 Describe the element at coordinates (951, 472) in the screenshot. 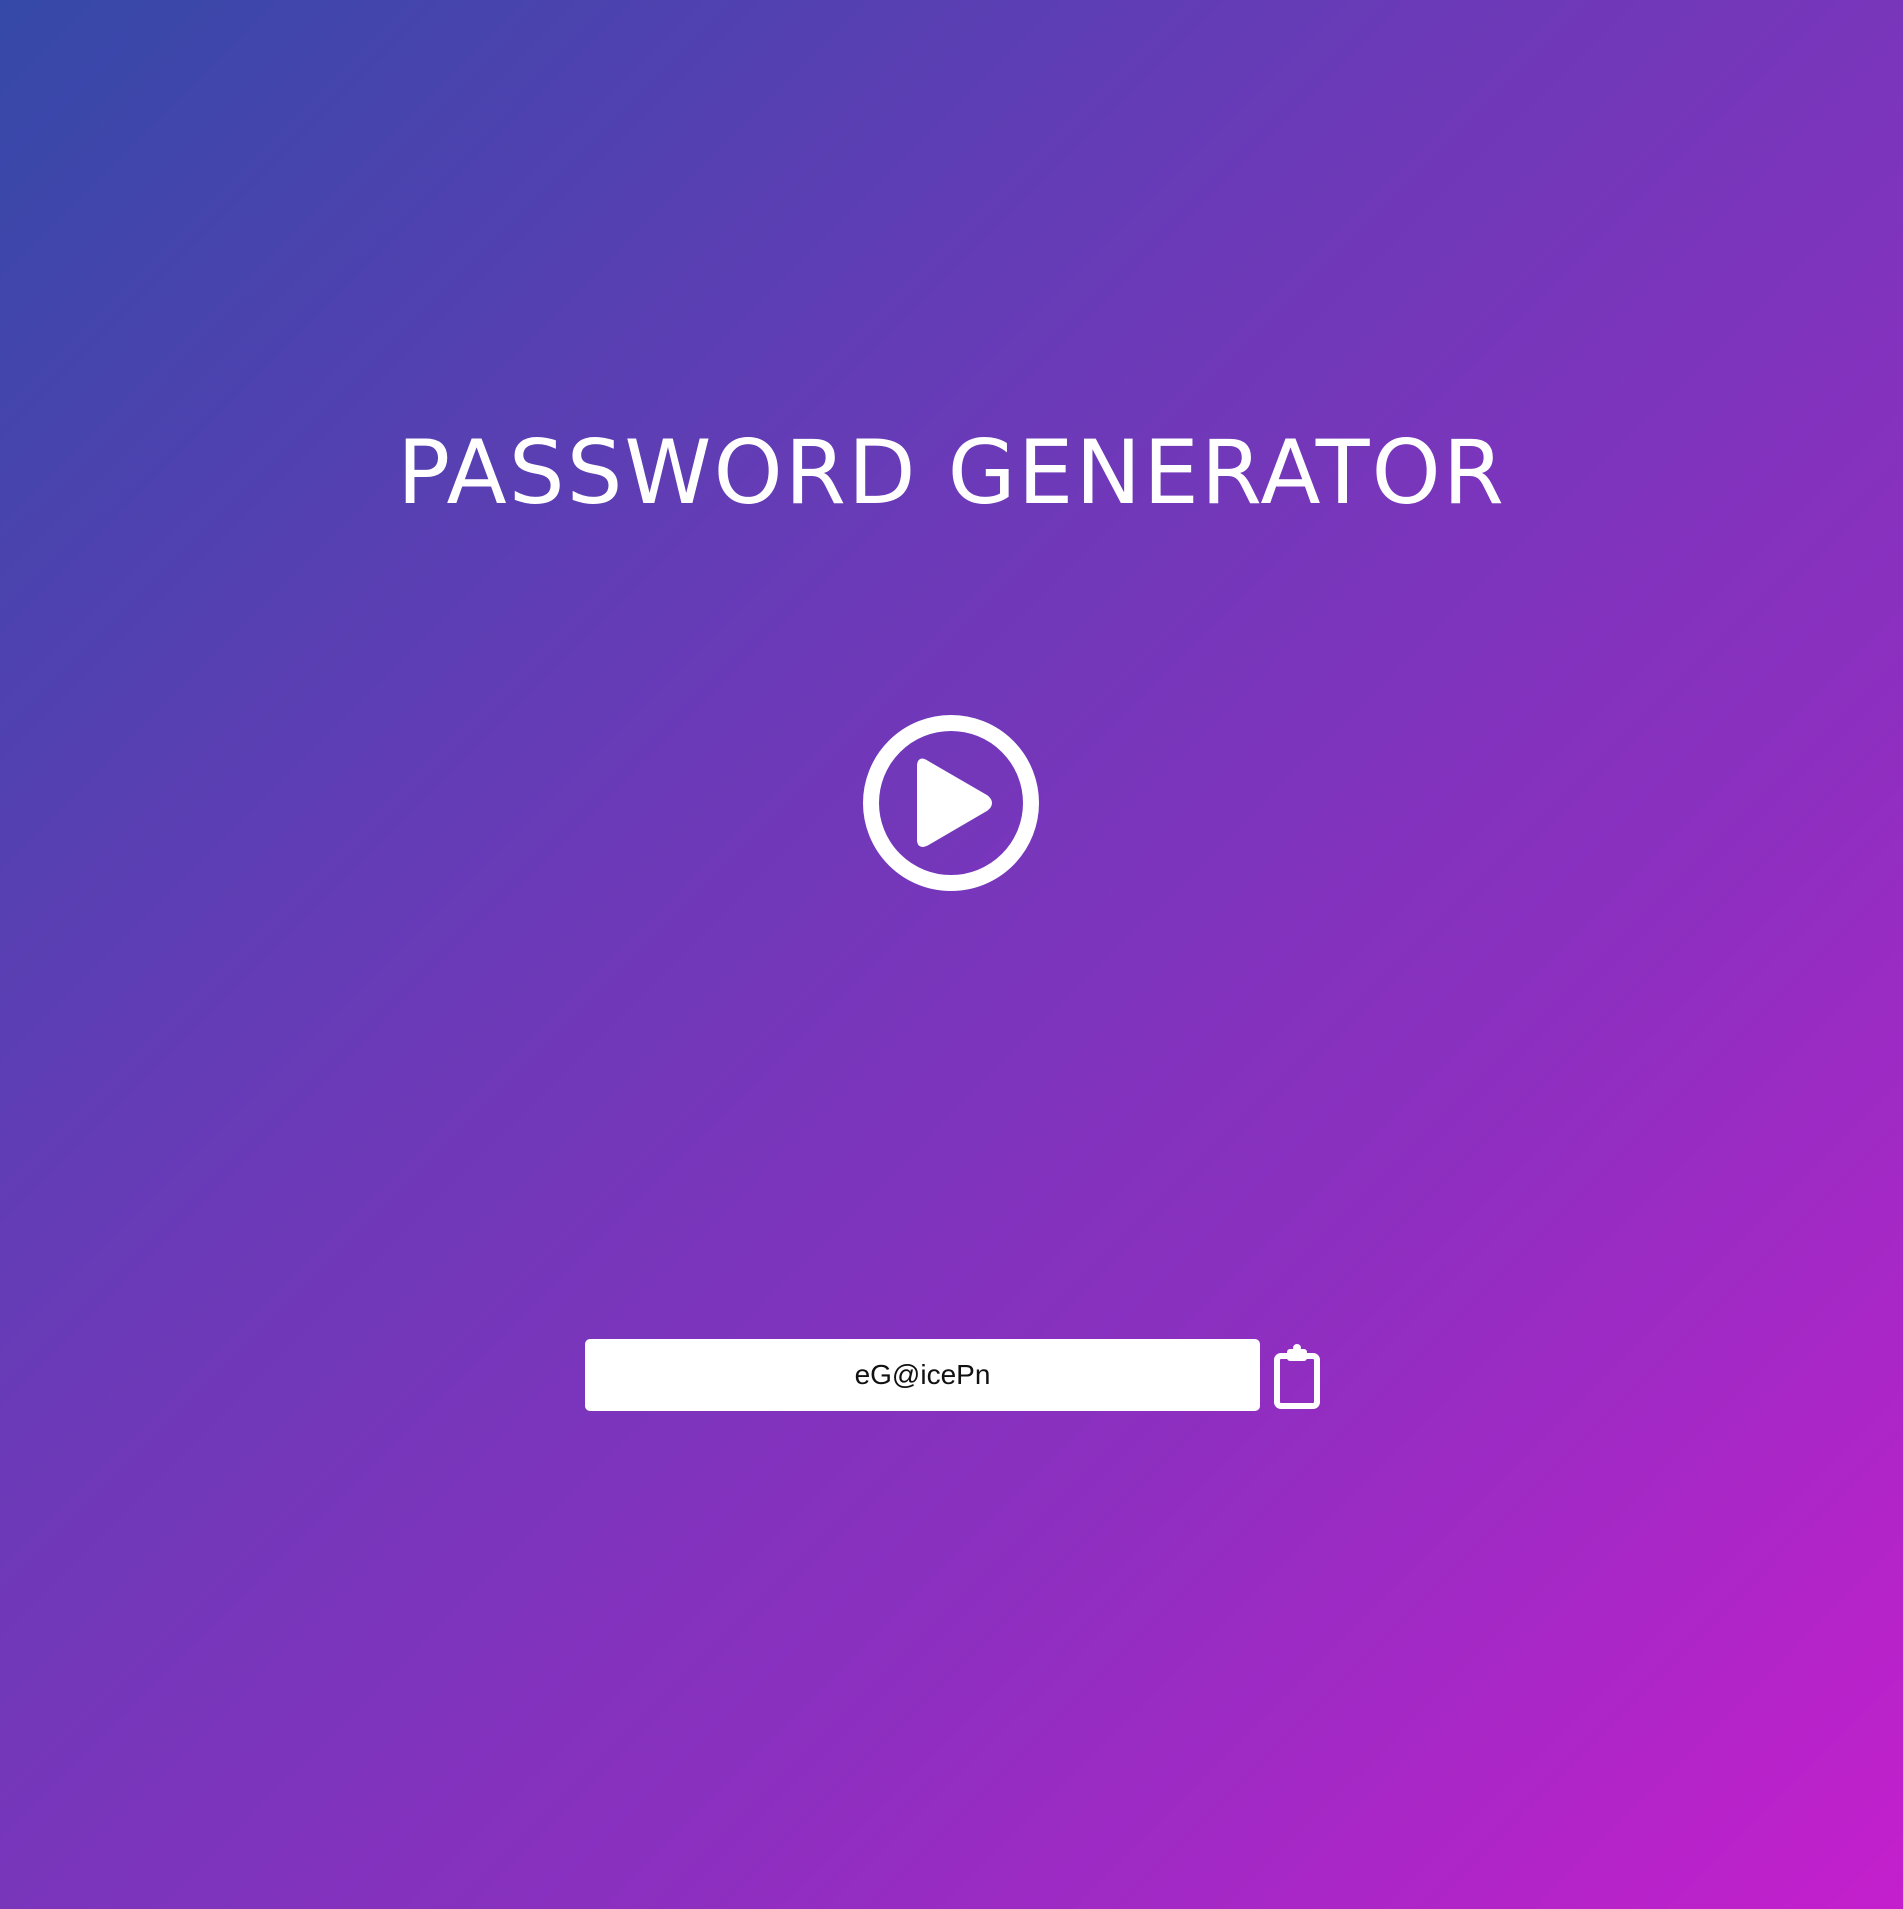

I see `page-title: PASSWORD GENERATOR` at that location.